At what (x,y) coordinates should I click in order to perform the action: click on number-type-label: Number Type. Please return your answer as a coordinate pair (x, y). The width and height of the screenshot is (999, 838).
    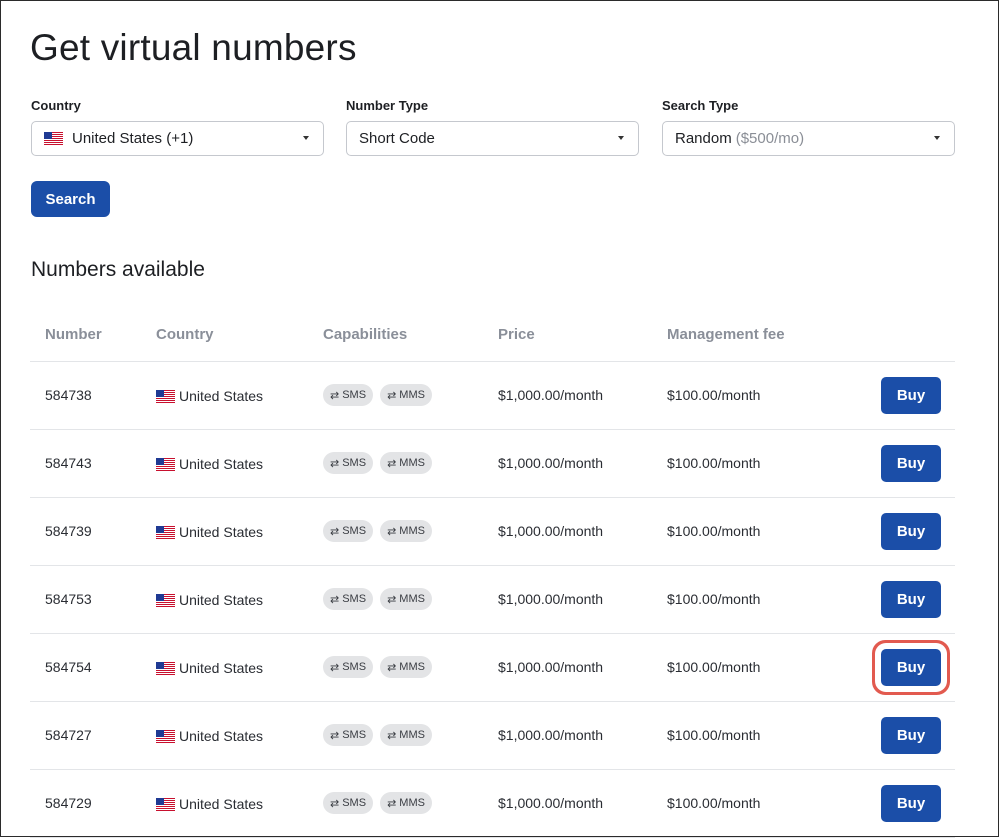
    Looking at the image, I should click on (387, 105).